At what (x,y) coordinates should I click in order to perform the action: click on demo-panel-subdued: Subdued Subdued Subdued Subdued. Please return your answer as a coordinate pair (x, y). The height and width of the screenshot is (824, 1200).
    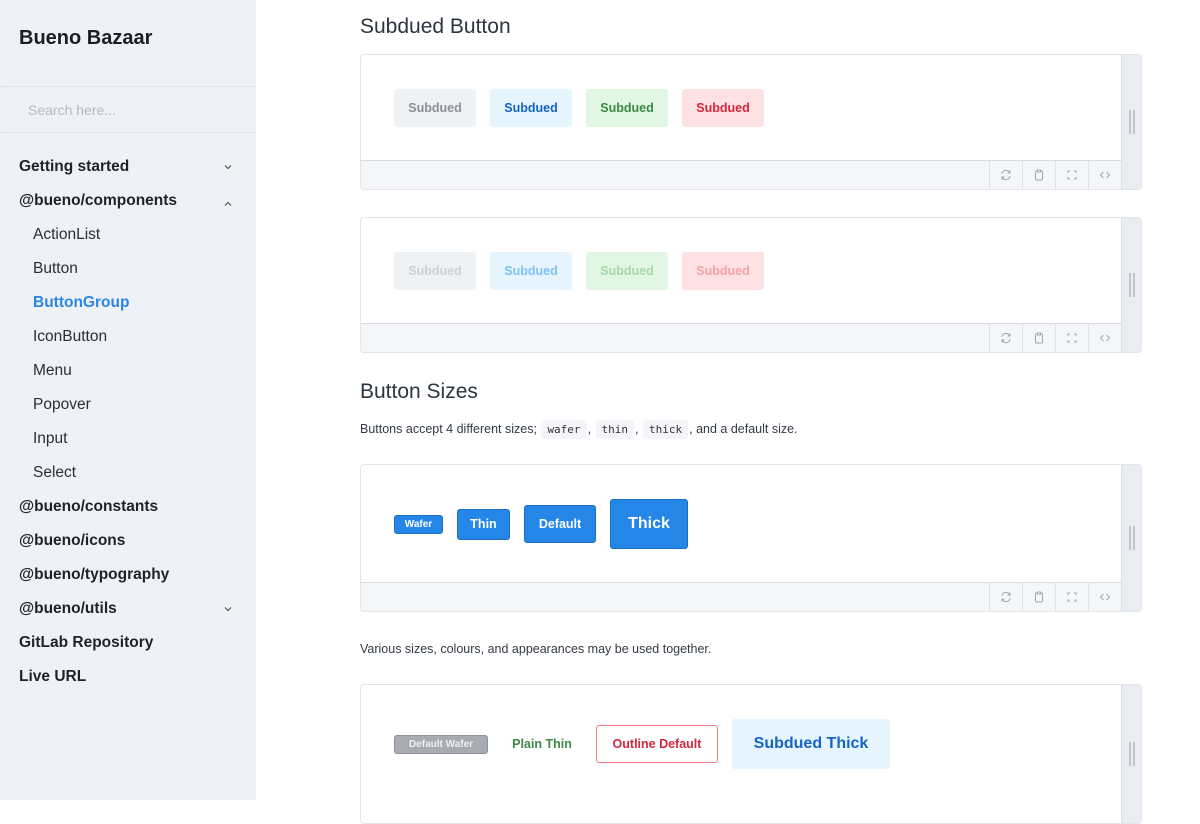
    Looking at the image, I should click on (751, 122).